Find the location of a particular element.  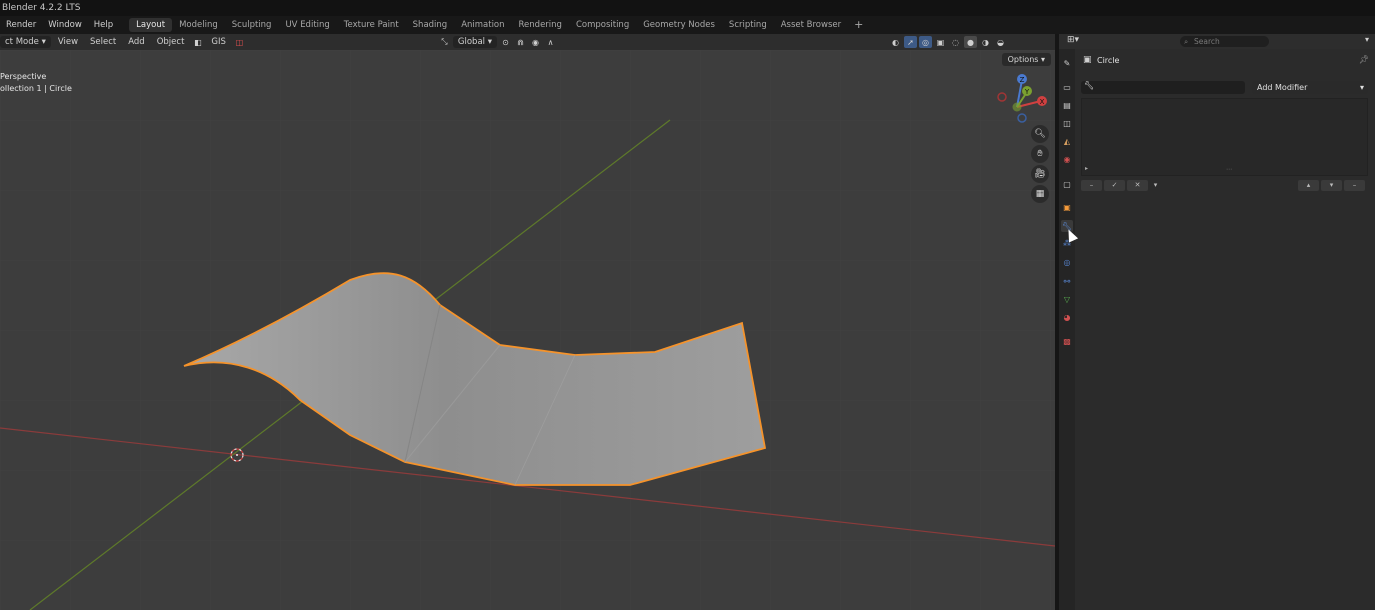

menu-add: Add is located at coordinates (136, 42).